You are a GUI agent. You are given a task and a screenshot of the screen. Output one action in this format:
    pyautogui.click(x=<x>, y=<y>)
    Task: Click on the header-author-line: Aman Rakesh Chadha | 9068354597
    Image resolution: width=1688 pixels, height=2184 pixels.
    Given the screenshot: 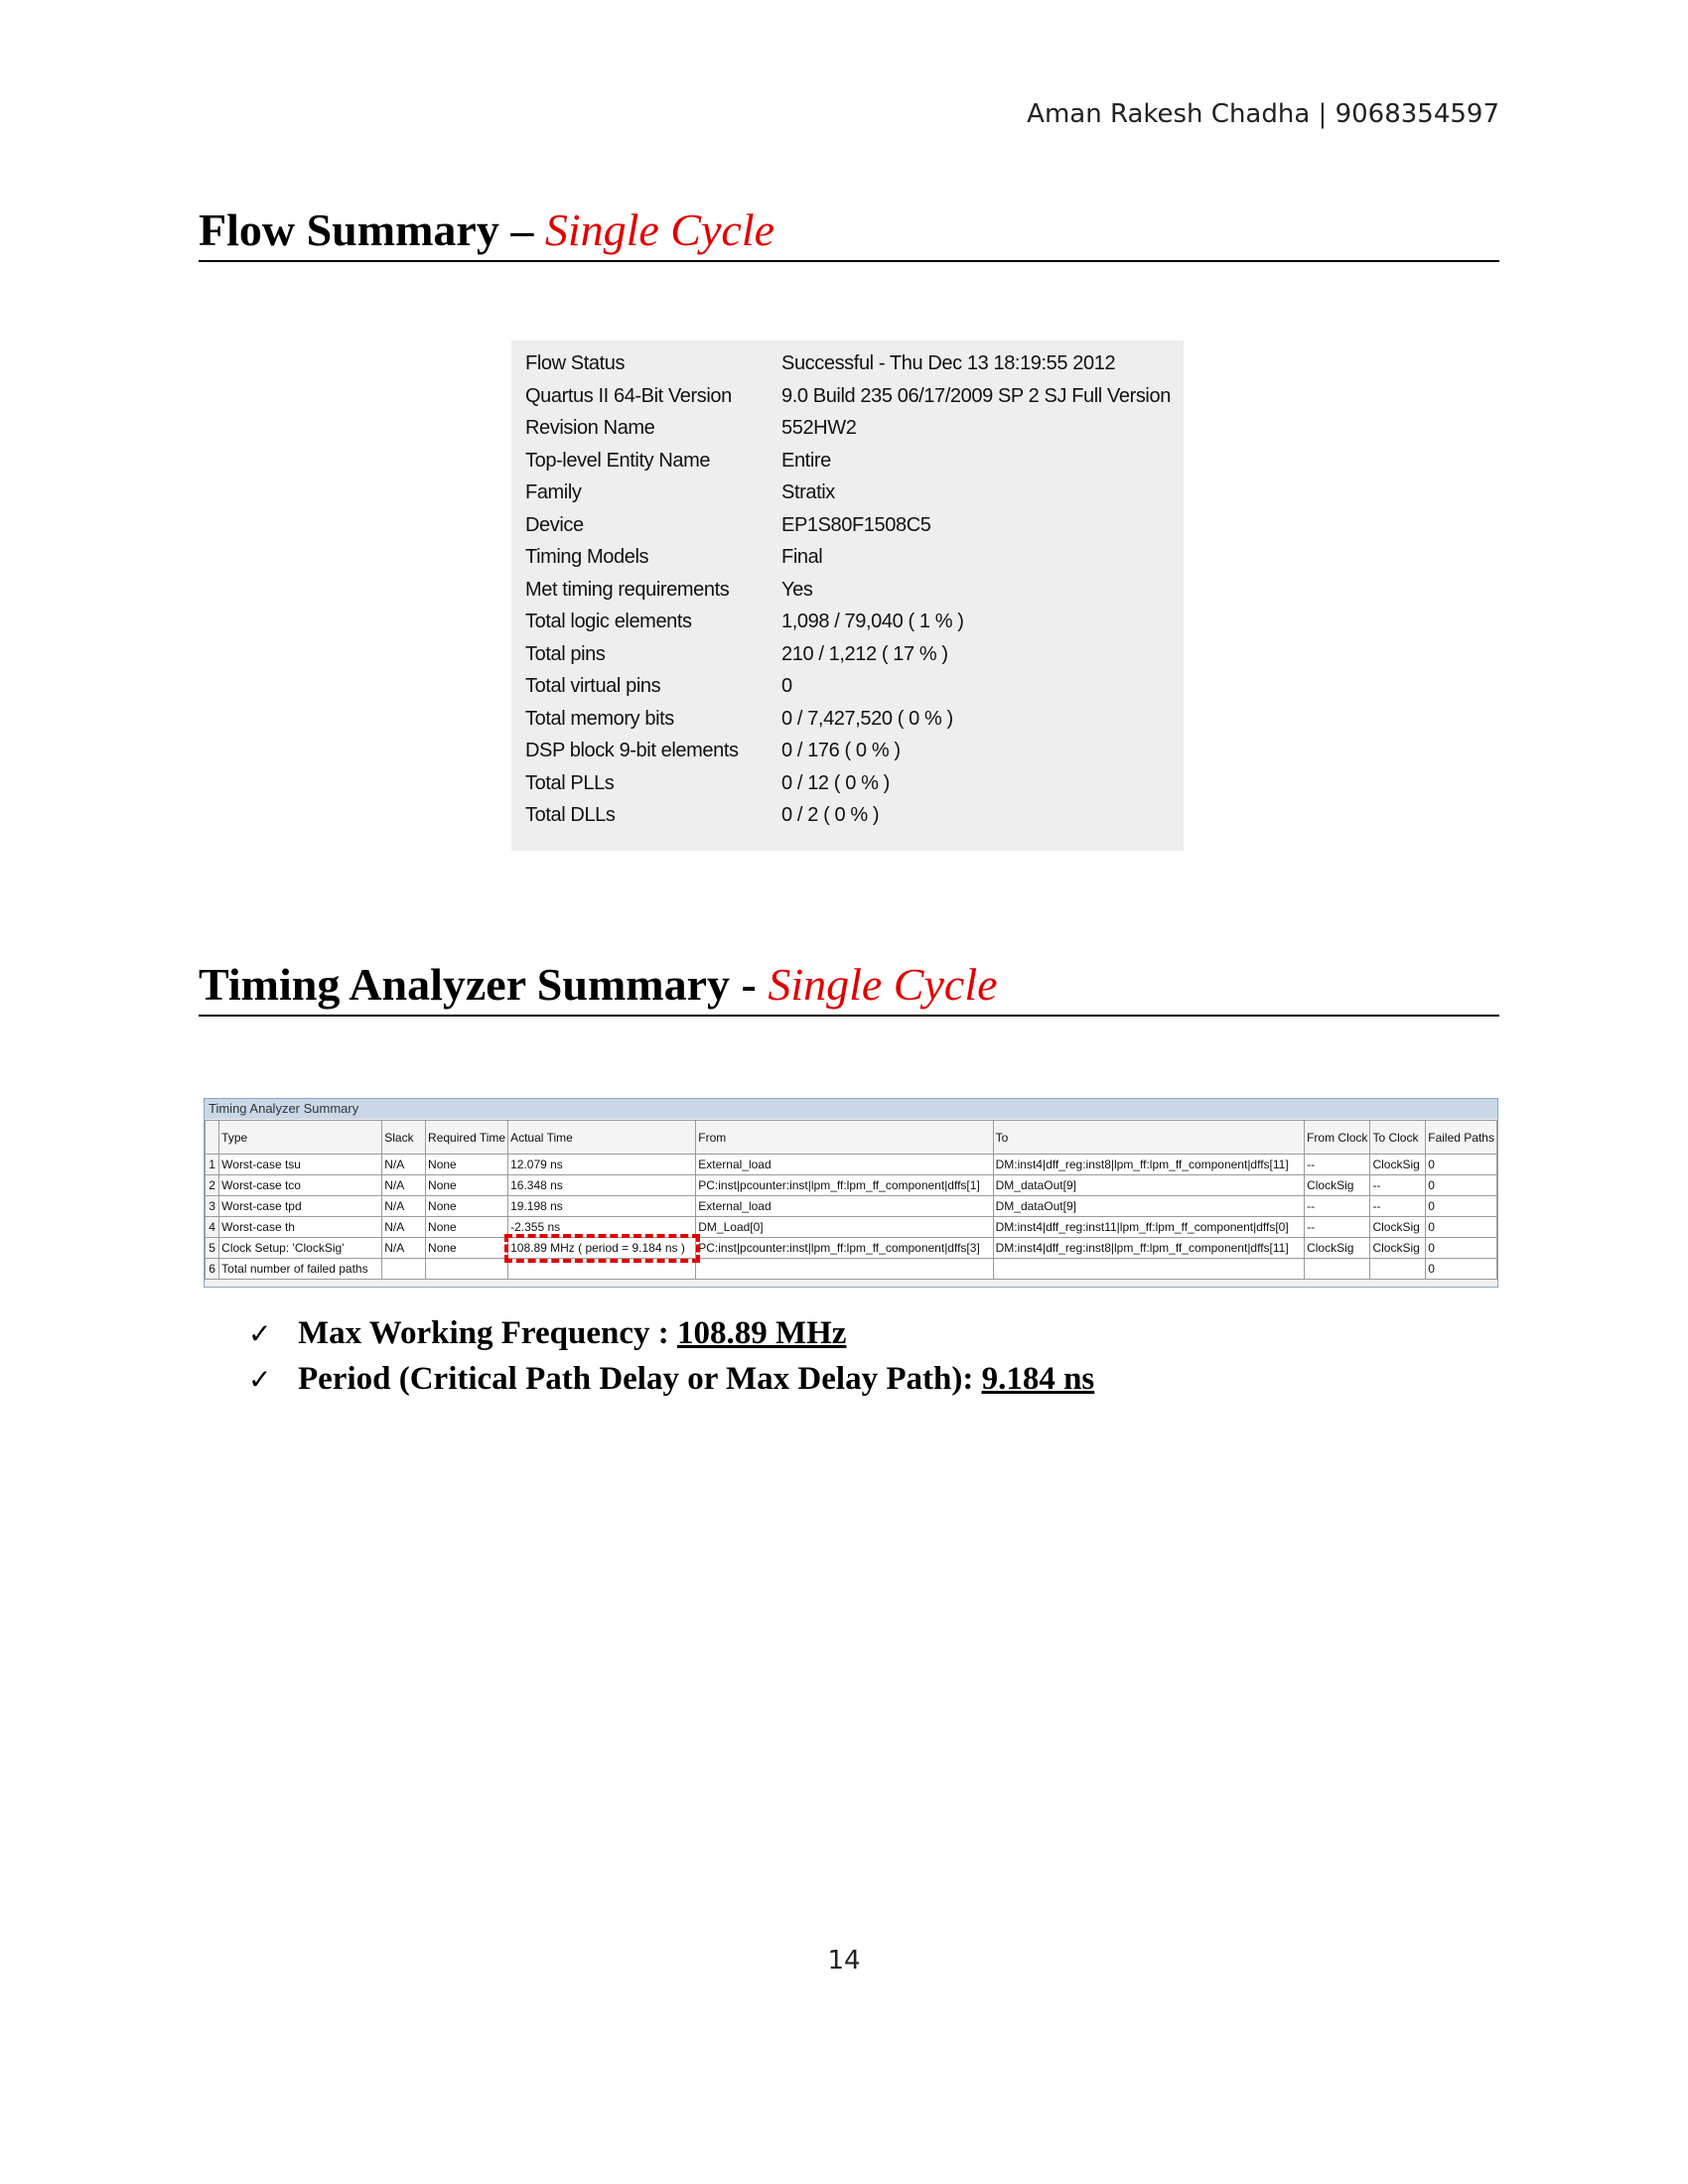 What is the action you would take?
    pyautogui.click(x=1263, y=114)
    